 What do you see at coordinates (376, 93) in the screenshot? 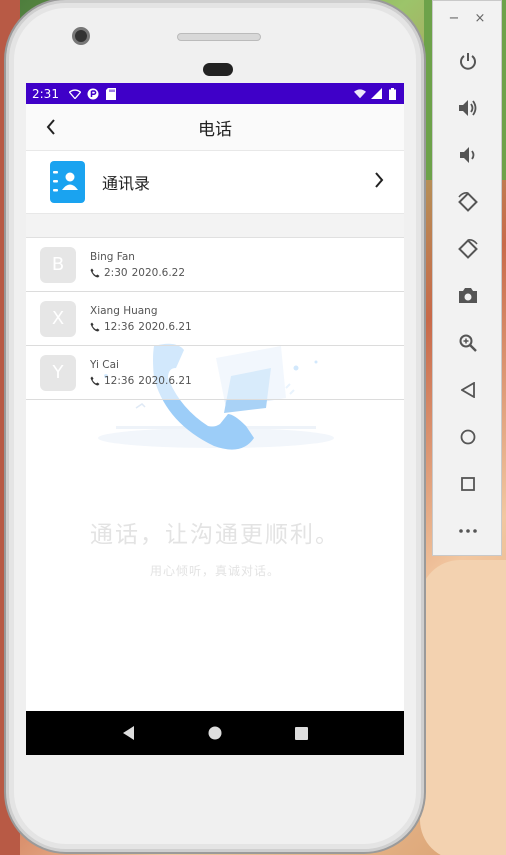
I see `cell-signal-icon` at bounding box center [376, 93].